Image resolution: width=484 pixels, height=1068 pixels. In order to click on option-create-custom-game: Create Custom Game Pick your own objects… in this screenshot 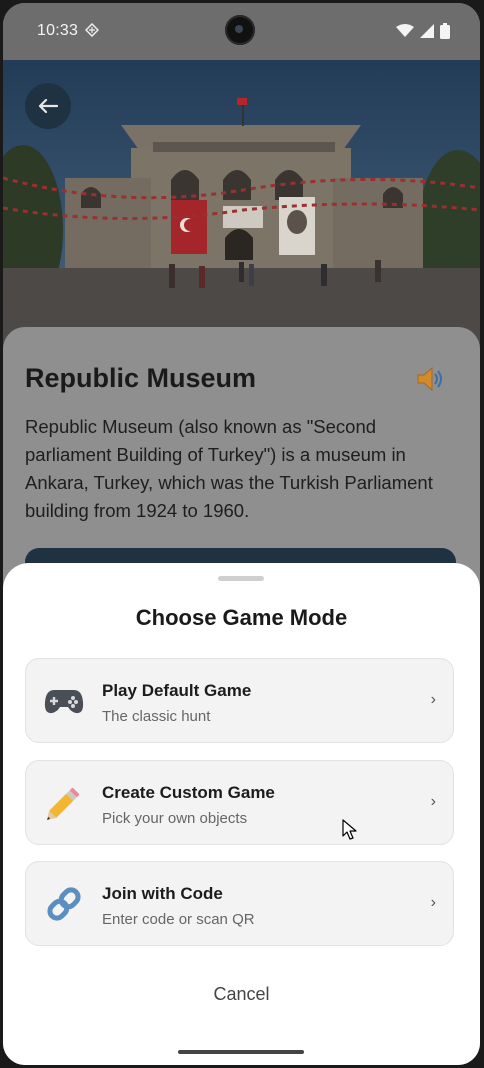, I will do `click(239, 802)`.